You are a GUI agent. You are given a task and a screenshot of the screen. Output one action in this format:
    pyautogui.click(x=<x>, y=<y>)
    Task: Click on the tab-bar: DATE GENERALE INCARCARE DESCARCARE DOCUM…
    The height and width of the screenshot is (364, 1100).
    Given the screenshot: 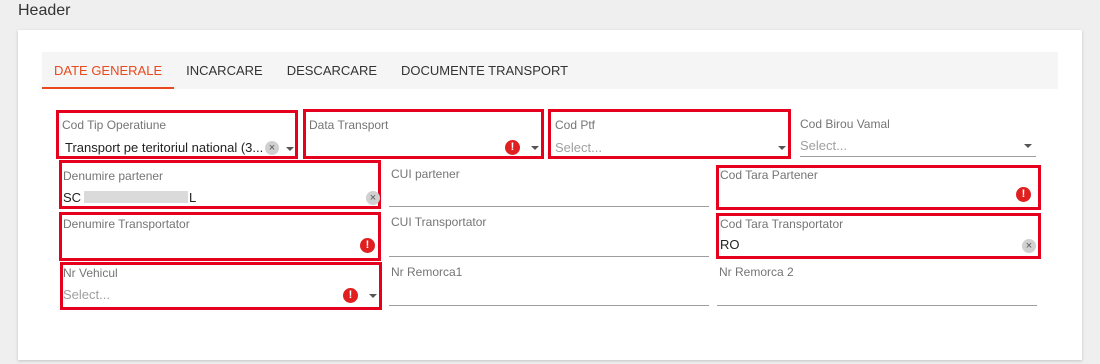 What is the action you would take?
    pyautogui.click(x=550, y=70)
    